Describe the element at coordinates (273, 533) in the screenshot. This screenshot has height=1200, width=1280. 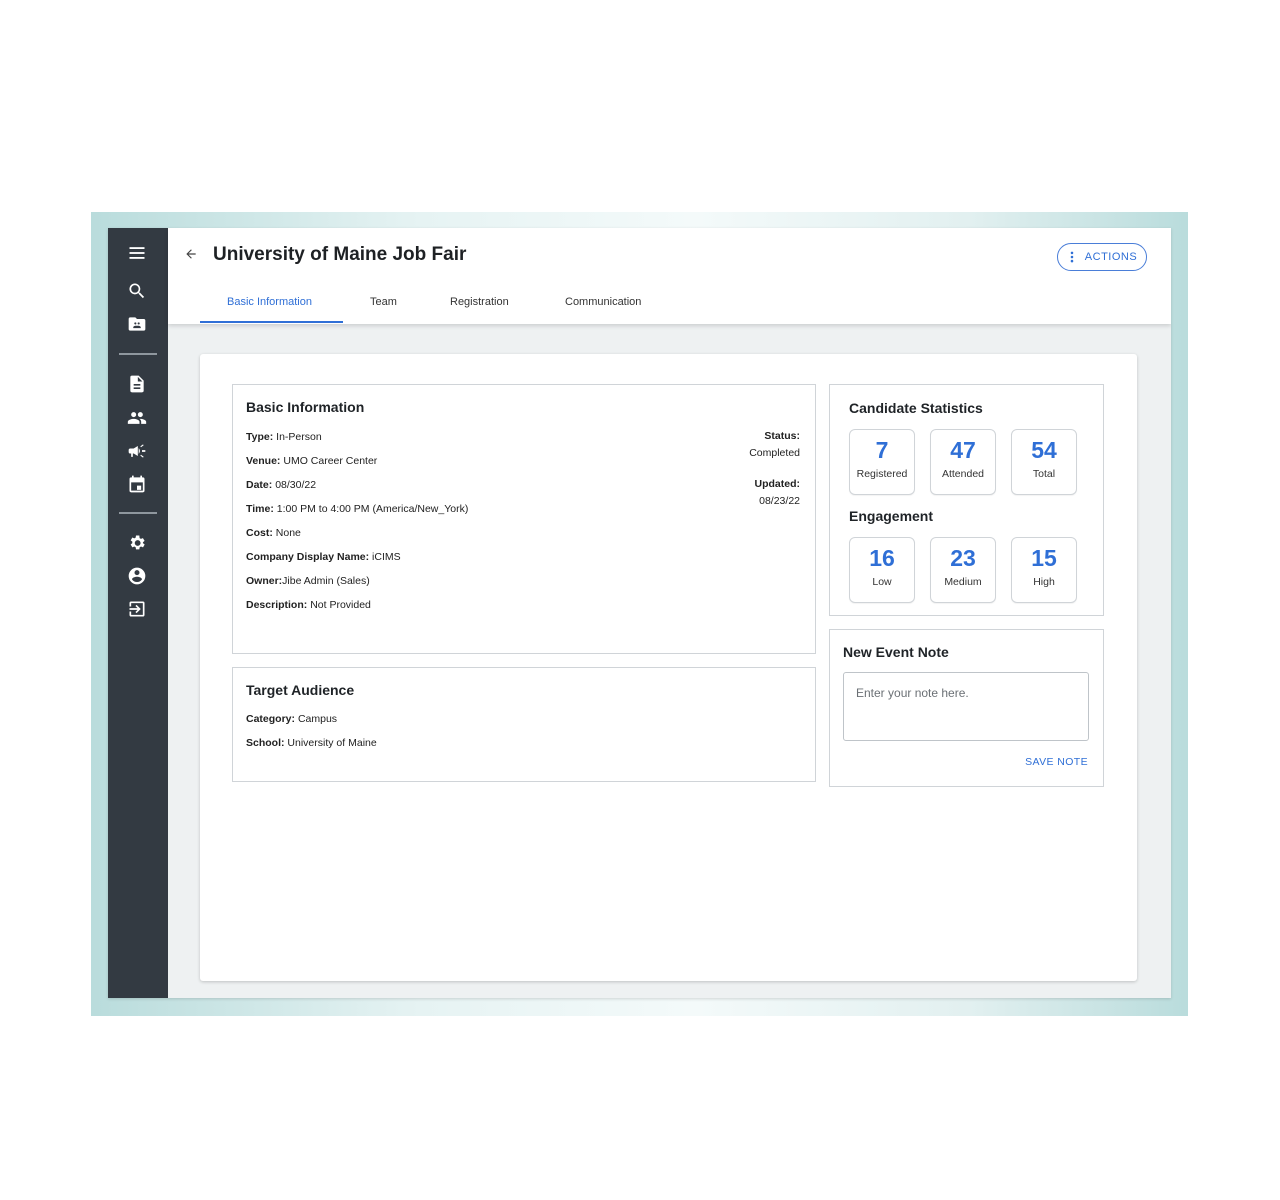
I see `field-cost: Cost: None` at that location.